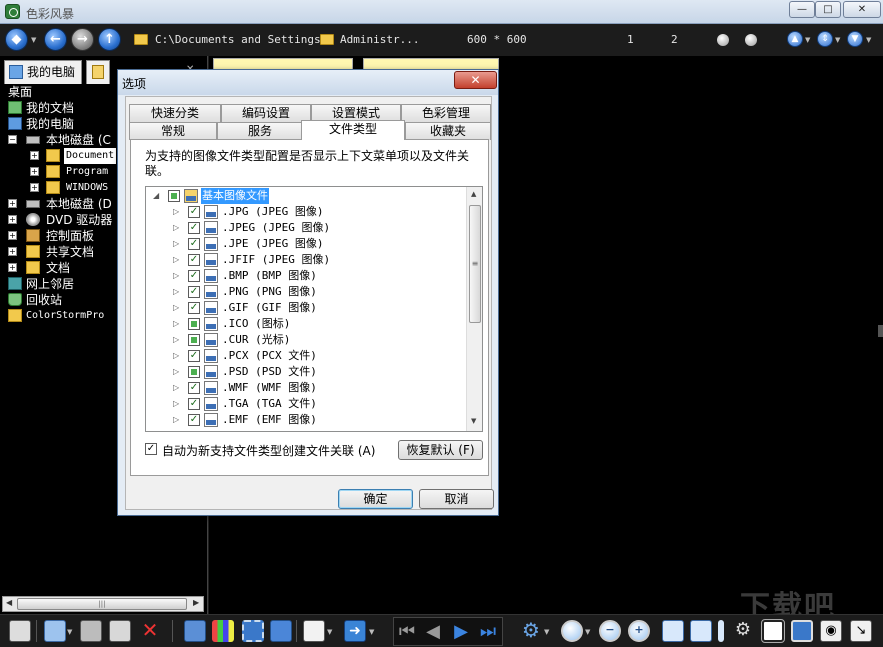  What do you see at coordinates (773, 631) in the screenshot?
I see `layout-icon` at bounding box center [773, 631].